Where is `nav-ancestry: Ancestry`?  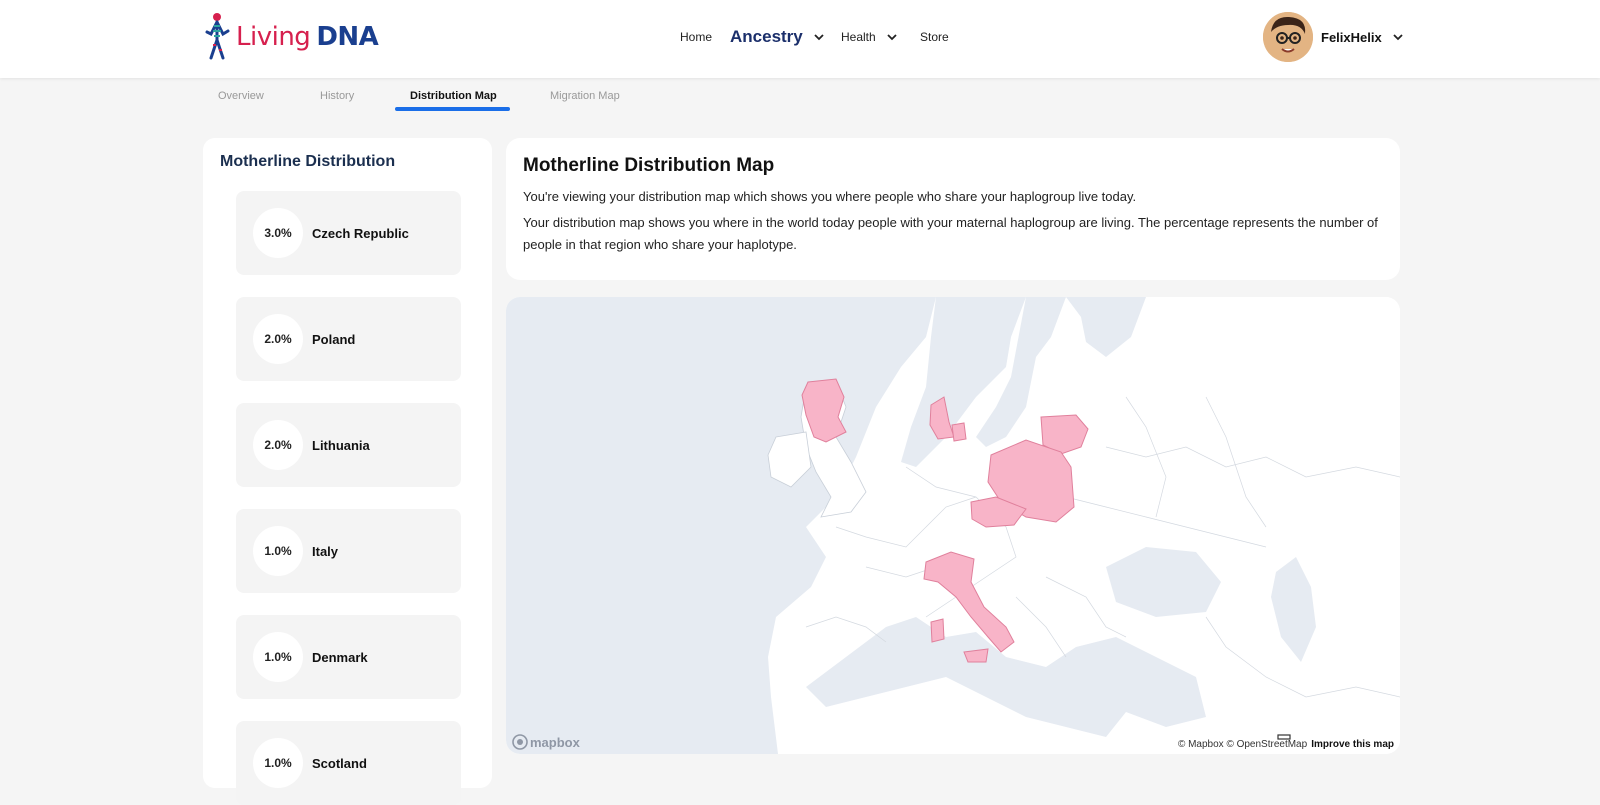 nav-ancestry: Ancestry is located at coordinates (777, 37).